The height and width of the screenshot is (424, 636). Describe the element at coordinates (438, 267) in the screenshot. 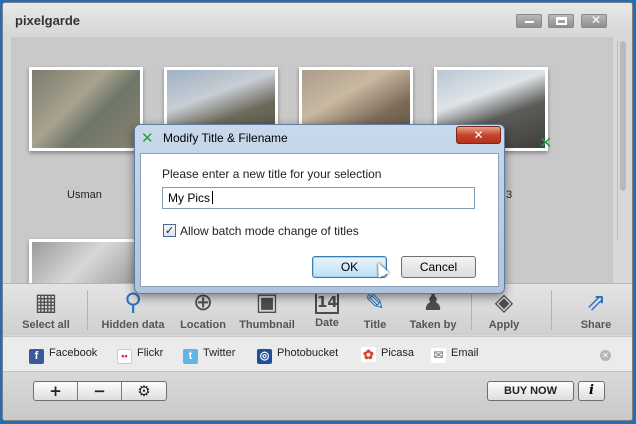

I see `cancel-button: Cancel` at that location.